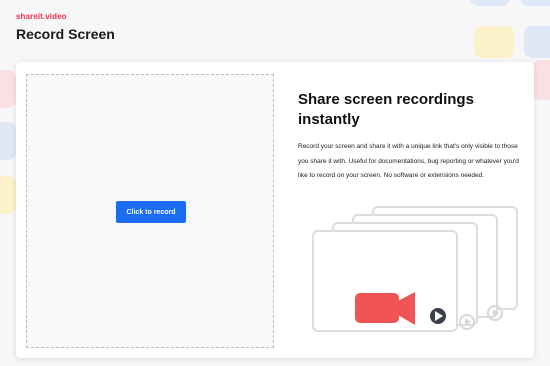 The image size is (550, 366). I want to click on headline: Share screen recordings instantly, so click(386, 109).